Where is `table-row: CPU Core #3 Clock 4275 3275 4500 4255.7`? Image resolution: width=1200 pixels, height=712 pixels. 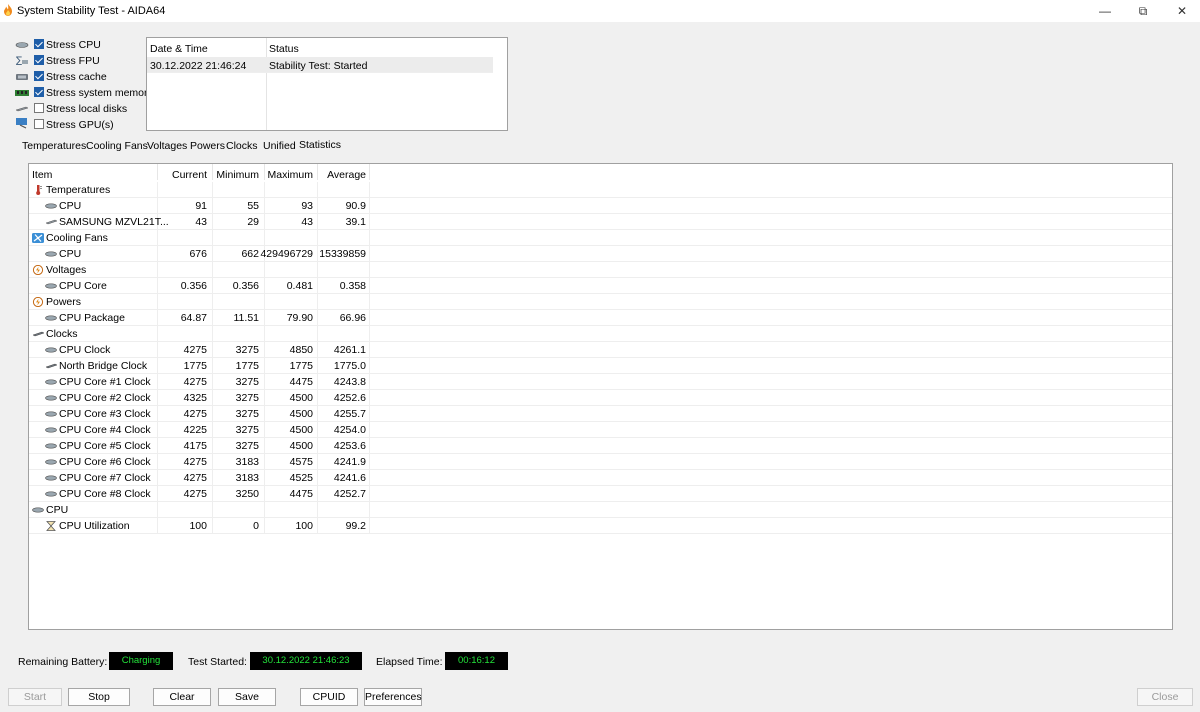
table-row: CPU Core #3 Clock 4275 3275 4500 4255.7 is located at coordinates (600, 414).